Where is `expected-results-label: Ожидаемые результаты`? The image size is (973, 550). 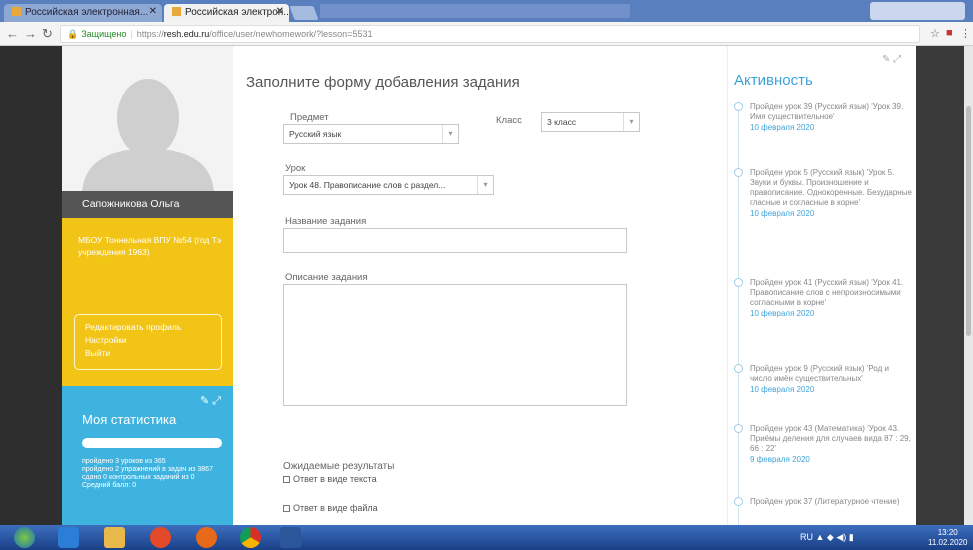
expected-results-label: Ожидаемые результаты is located at coordinates (339, 466).